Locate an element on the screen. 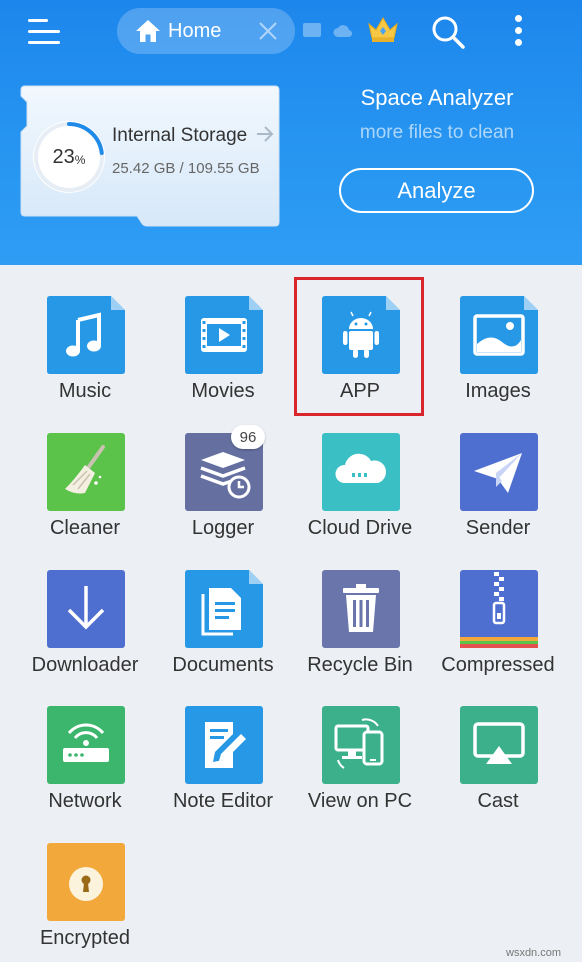 The width and height of the screenshot is (582, 962). cloud-icon is located at coordinates (361, 472).